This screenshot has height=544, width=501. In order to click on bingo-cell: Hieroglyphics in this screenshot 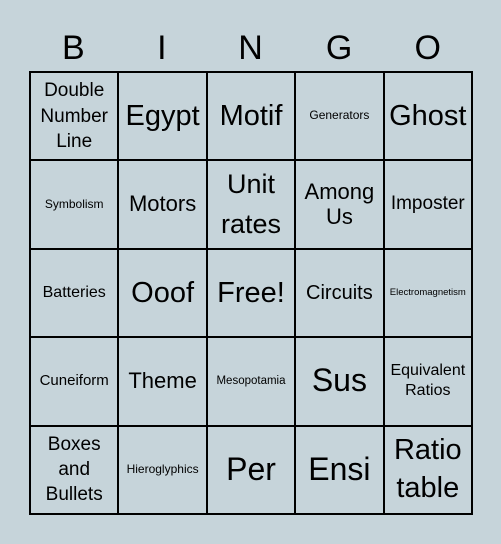, I will do `click(162, 469)`.